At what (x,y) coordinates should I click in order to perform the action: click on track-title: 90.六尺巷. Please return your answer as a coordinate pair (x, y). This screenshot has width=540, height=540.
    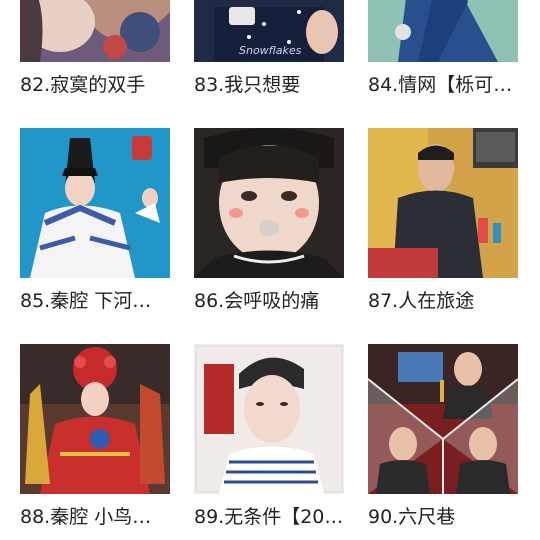
    Looking at the image, I should click on (453, 517).